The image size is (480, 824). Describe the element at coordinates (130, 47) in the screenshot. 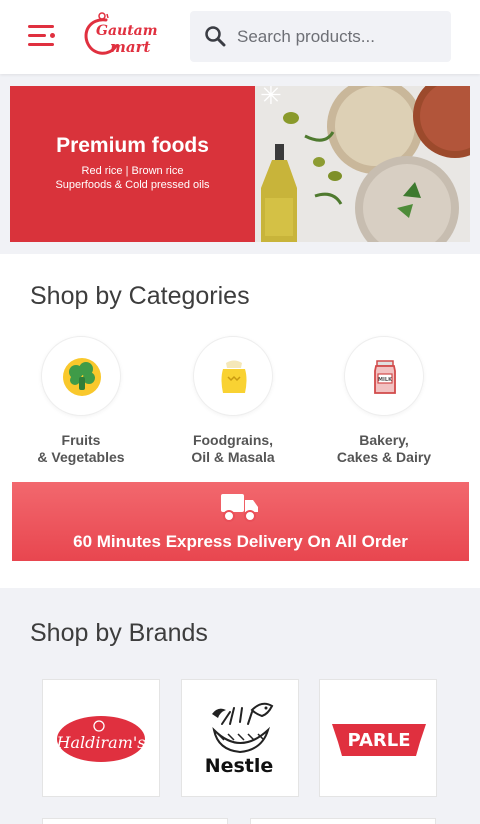

I see `logo-text-mart: mart` at that location.